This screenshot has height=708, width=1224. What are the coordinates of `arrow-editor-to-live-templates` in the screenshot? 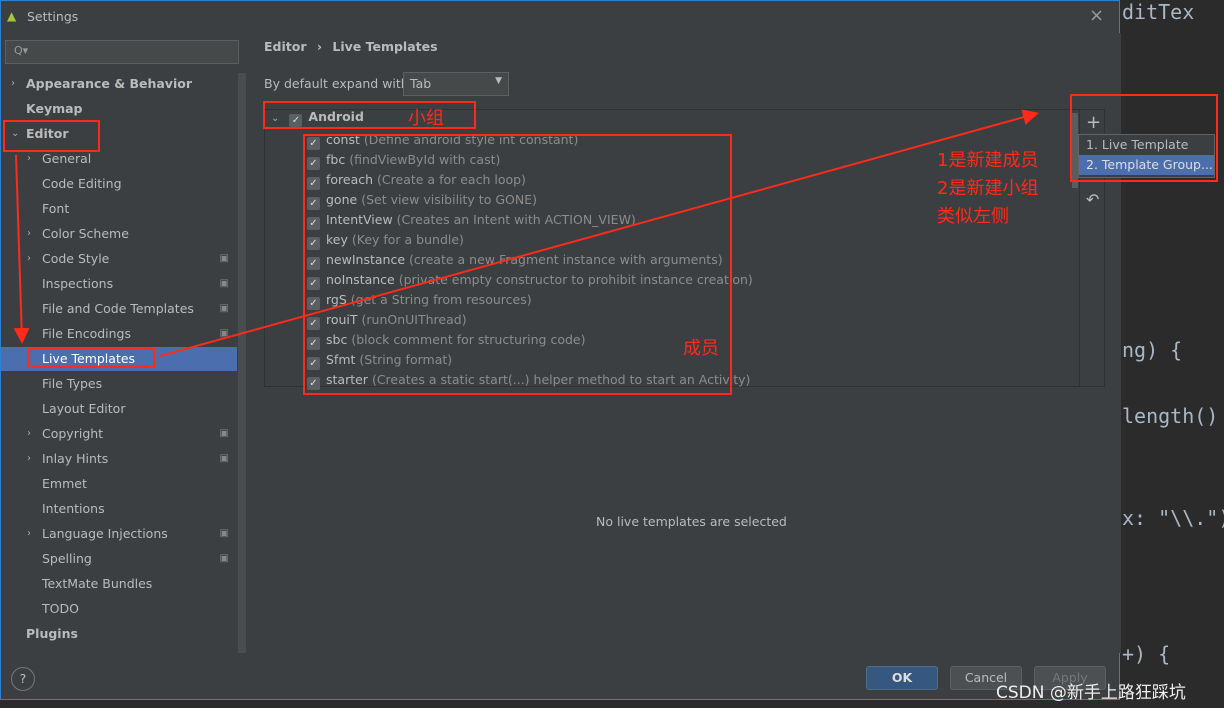 It's located at (21, 249).